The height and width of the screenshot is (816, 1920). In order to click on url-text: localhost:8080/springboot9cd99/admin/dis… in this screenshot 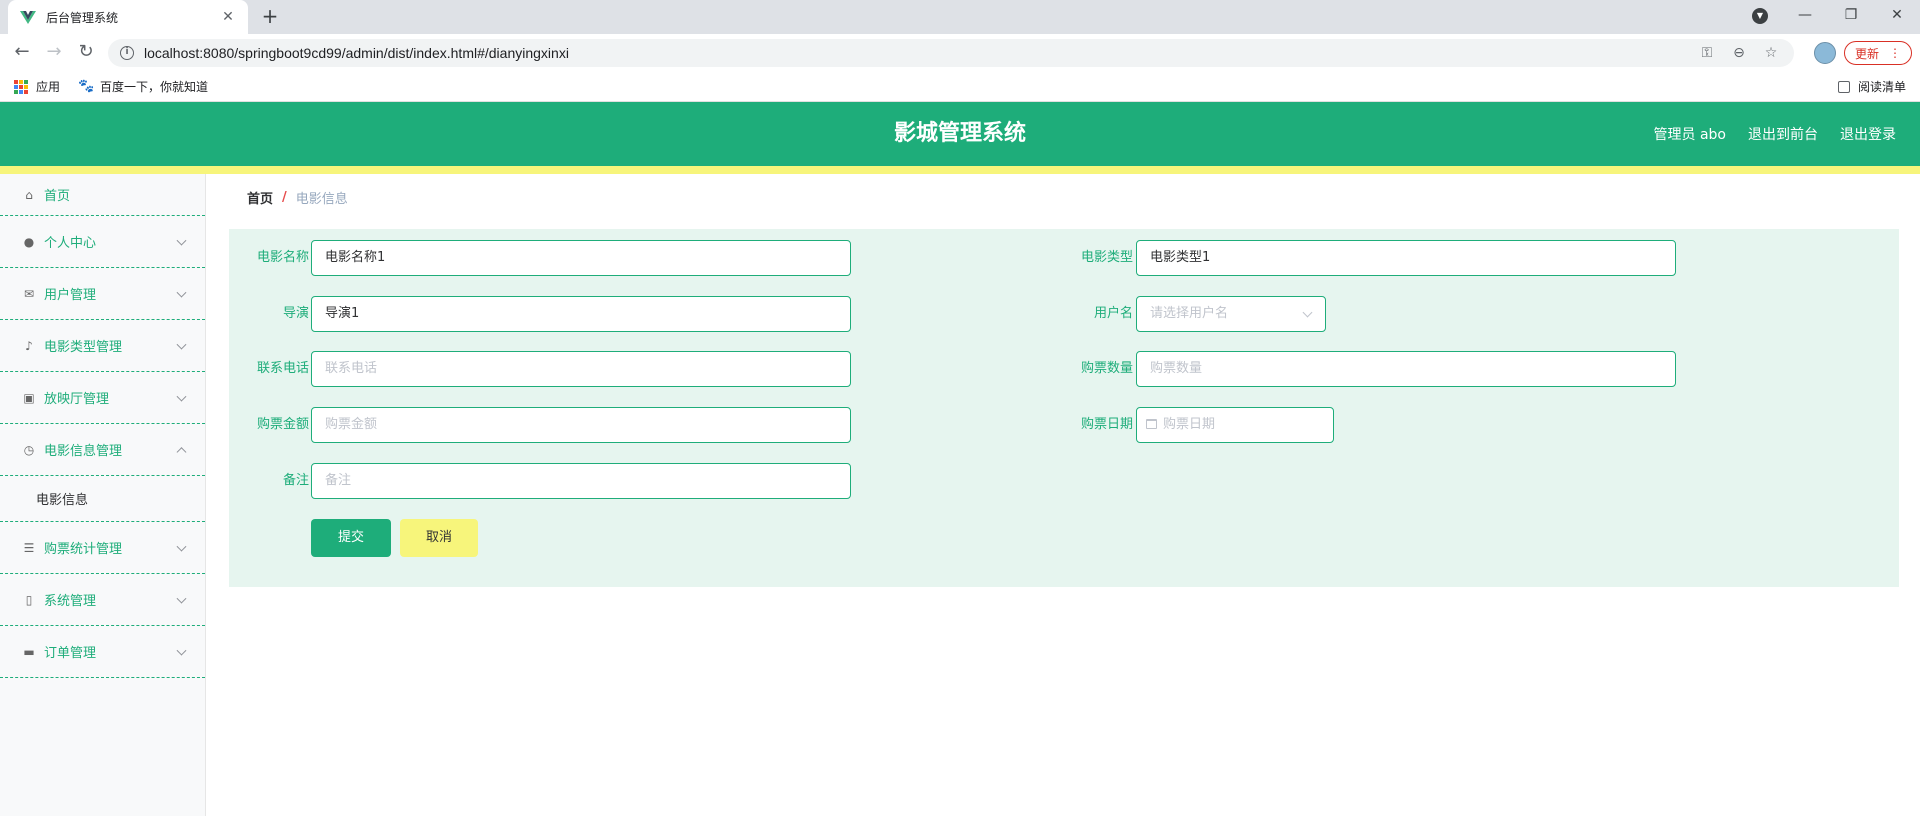, I will do `click(915, 53)`.